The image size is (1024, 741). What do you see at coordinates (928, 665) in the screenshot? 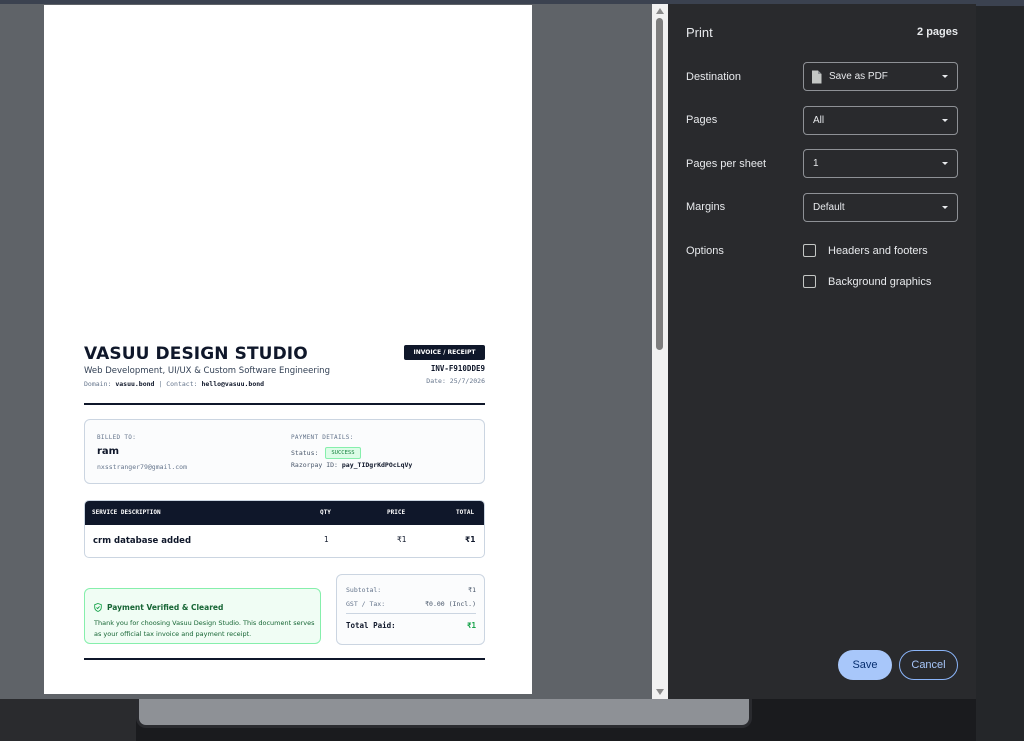
I see `cancel-button: Cancel` at bounding box center [928, 665].